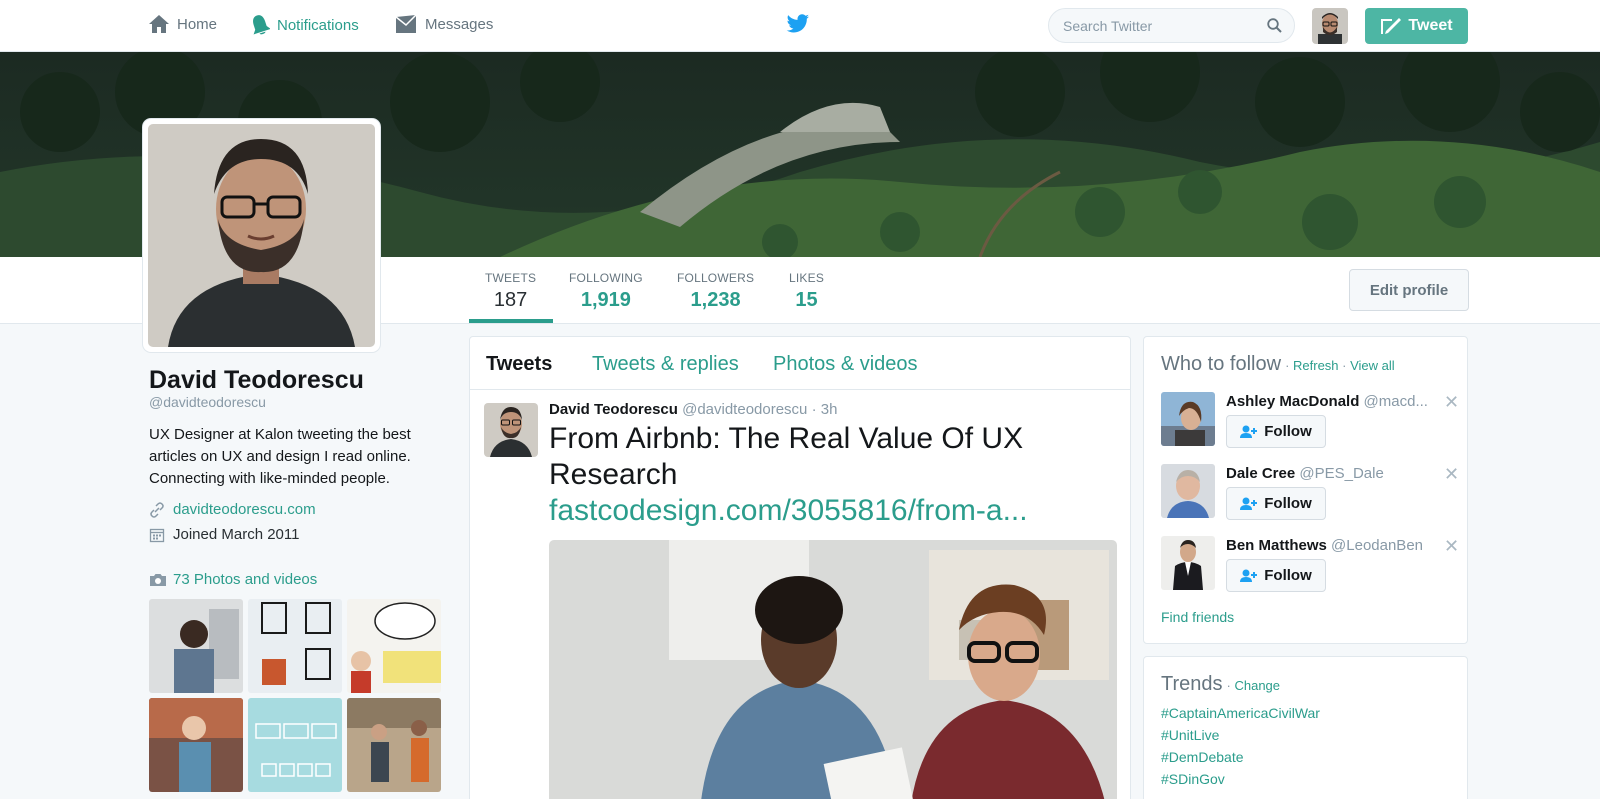 This screenshot has height=799, width=1600. I want to click on who-to-follow-title: Who to follow, so click(1221, 364).